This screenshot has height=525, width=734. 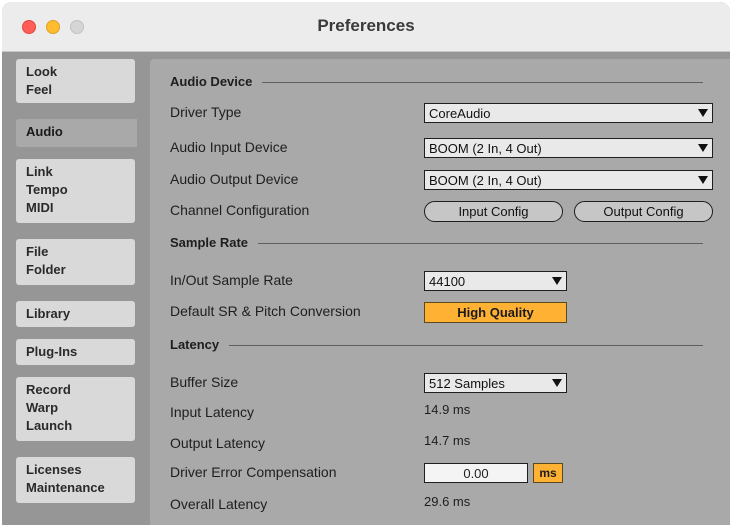 I want to click on input-latency-value: 14.9 ms, so click(x=447, y=409).